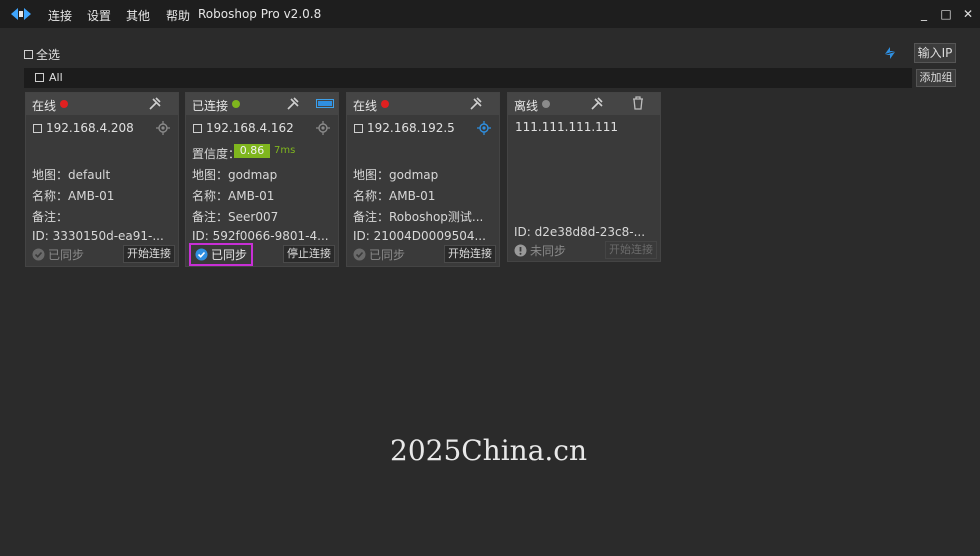  What do you see at coordinates (548, 251) in the screenshot?
I see `sync-label: 未同步` at bounding box center [548, 251].